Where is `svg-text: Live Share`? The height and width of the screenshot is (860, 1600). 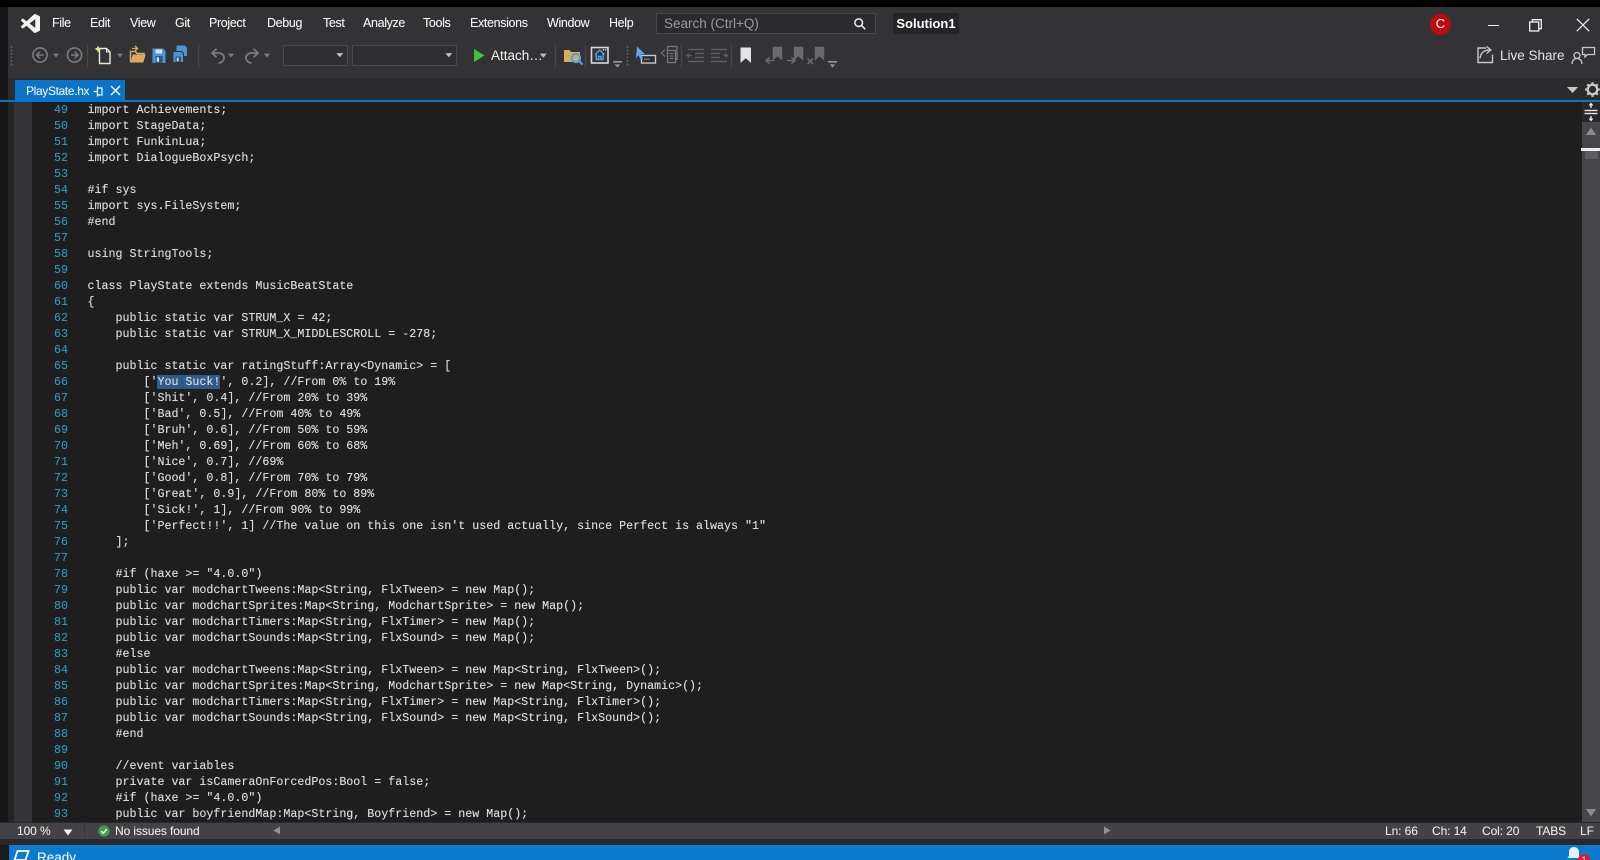
svg-text: Live Share is located at coordinates (1532, 55).